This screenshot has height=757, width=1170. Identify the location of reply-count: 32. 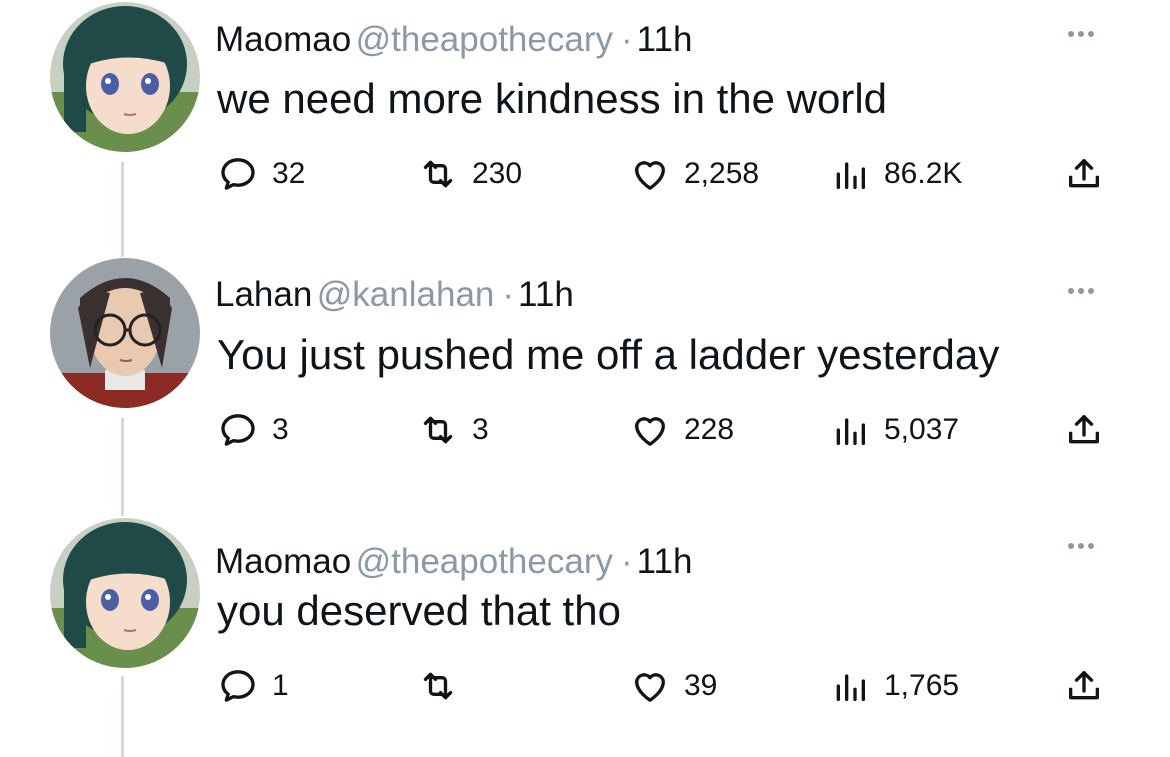
(289, 173).